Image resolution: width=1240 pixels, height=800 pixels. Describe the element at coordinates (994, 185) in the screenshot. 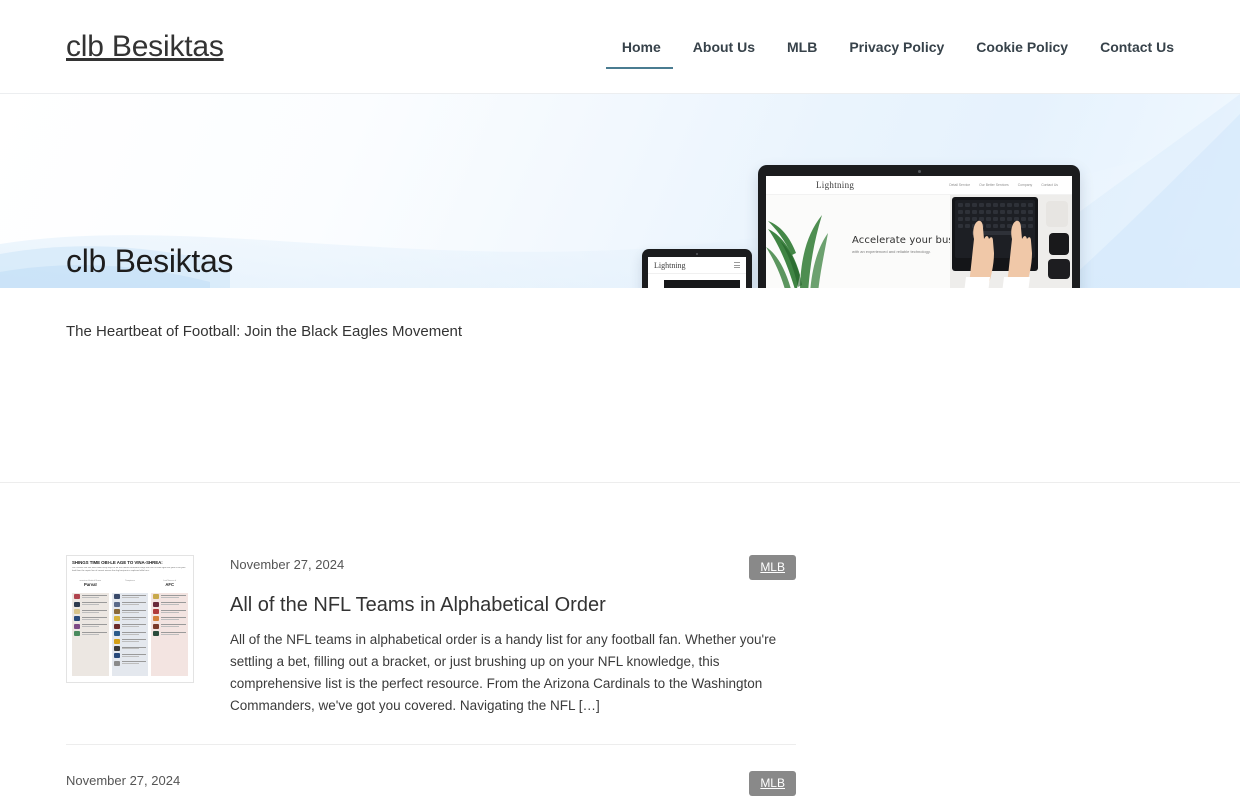

I see `monitor-nav-item-1: Our Better Services` at that location.